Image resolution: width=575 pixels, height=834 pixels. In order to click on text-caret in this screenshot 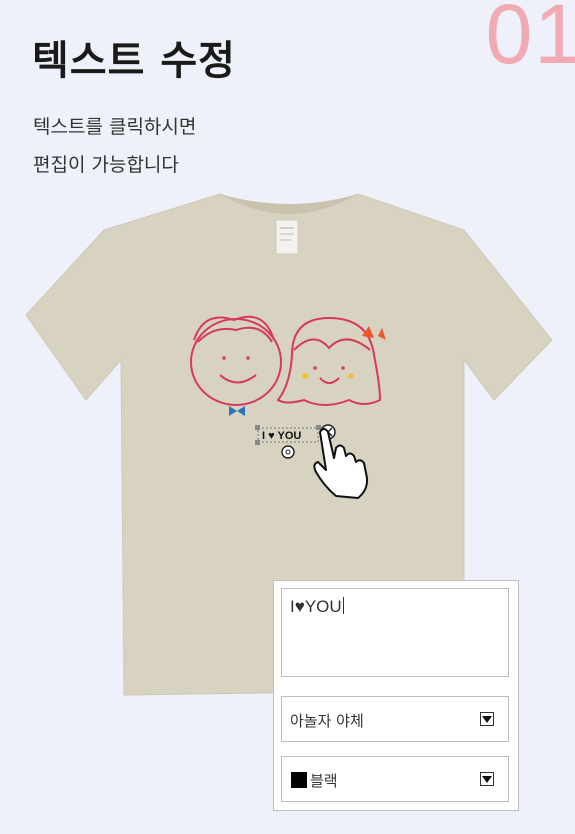, I will do `click(343, 605)`.